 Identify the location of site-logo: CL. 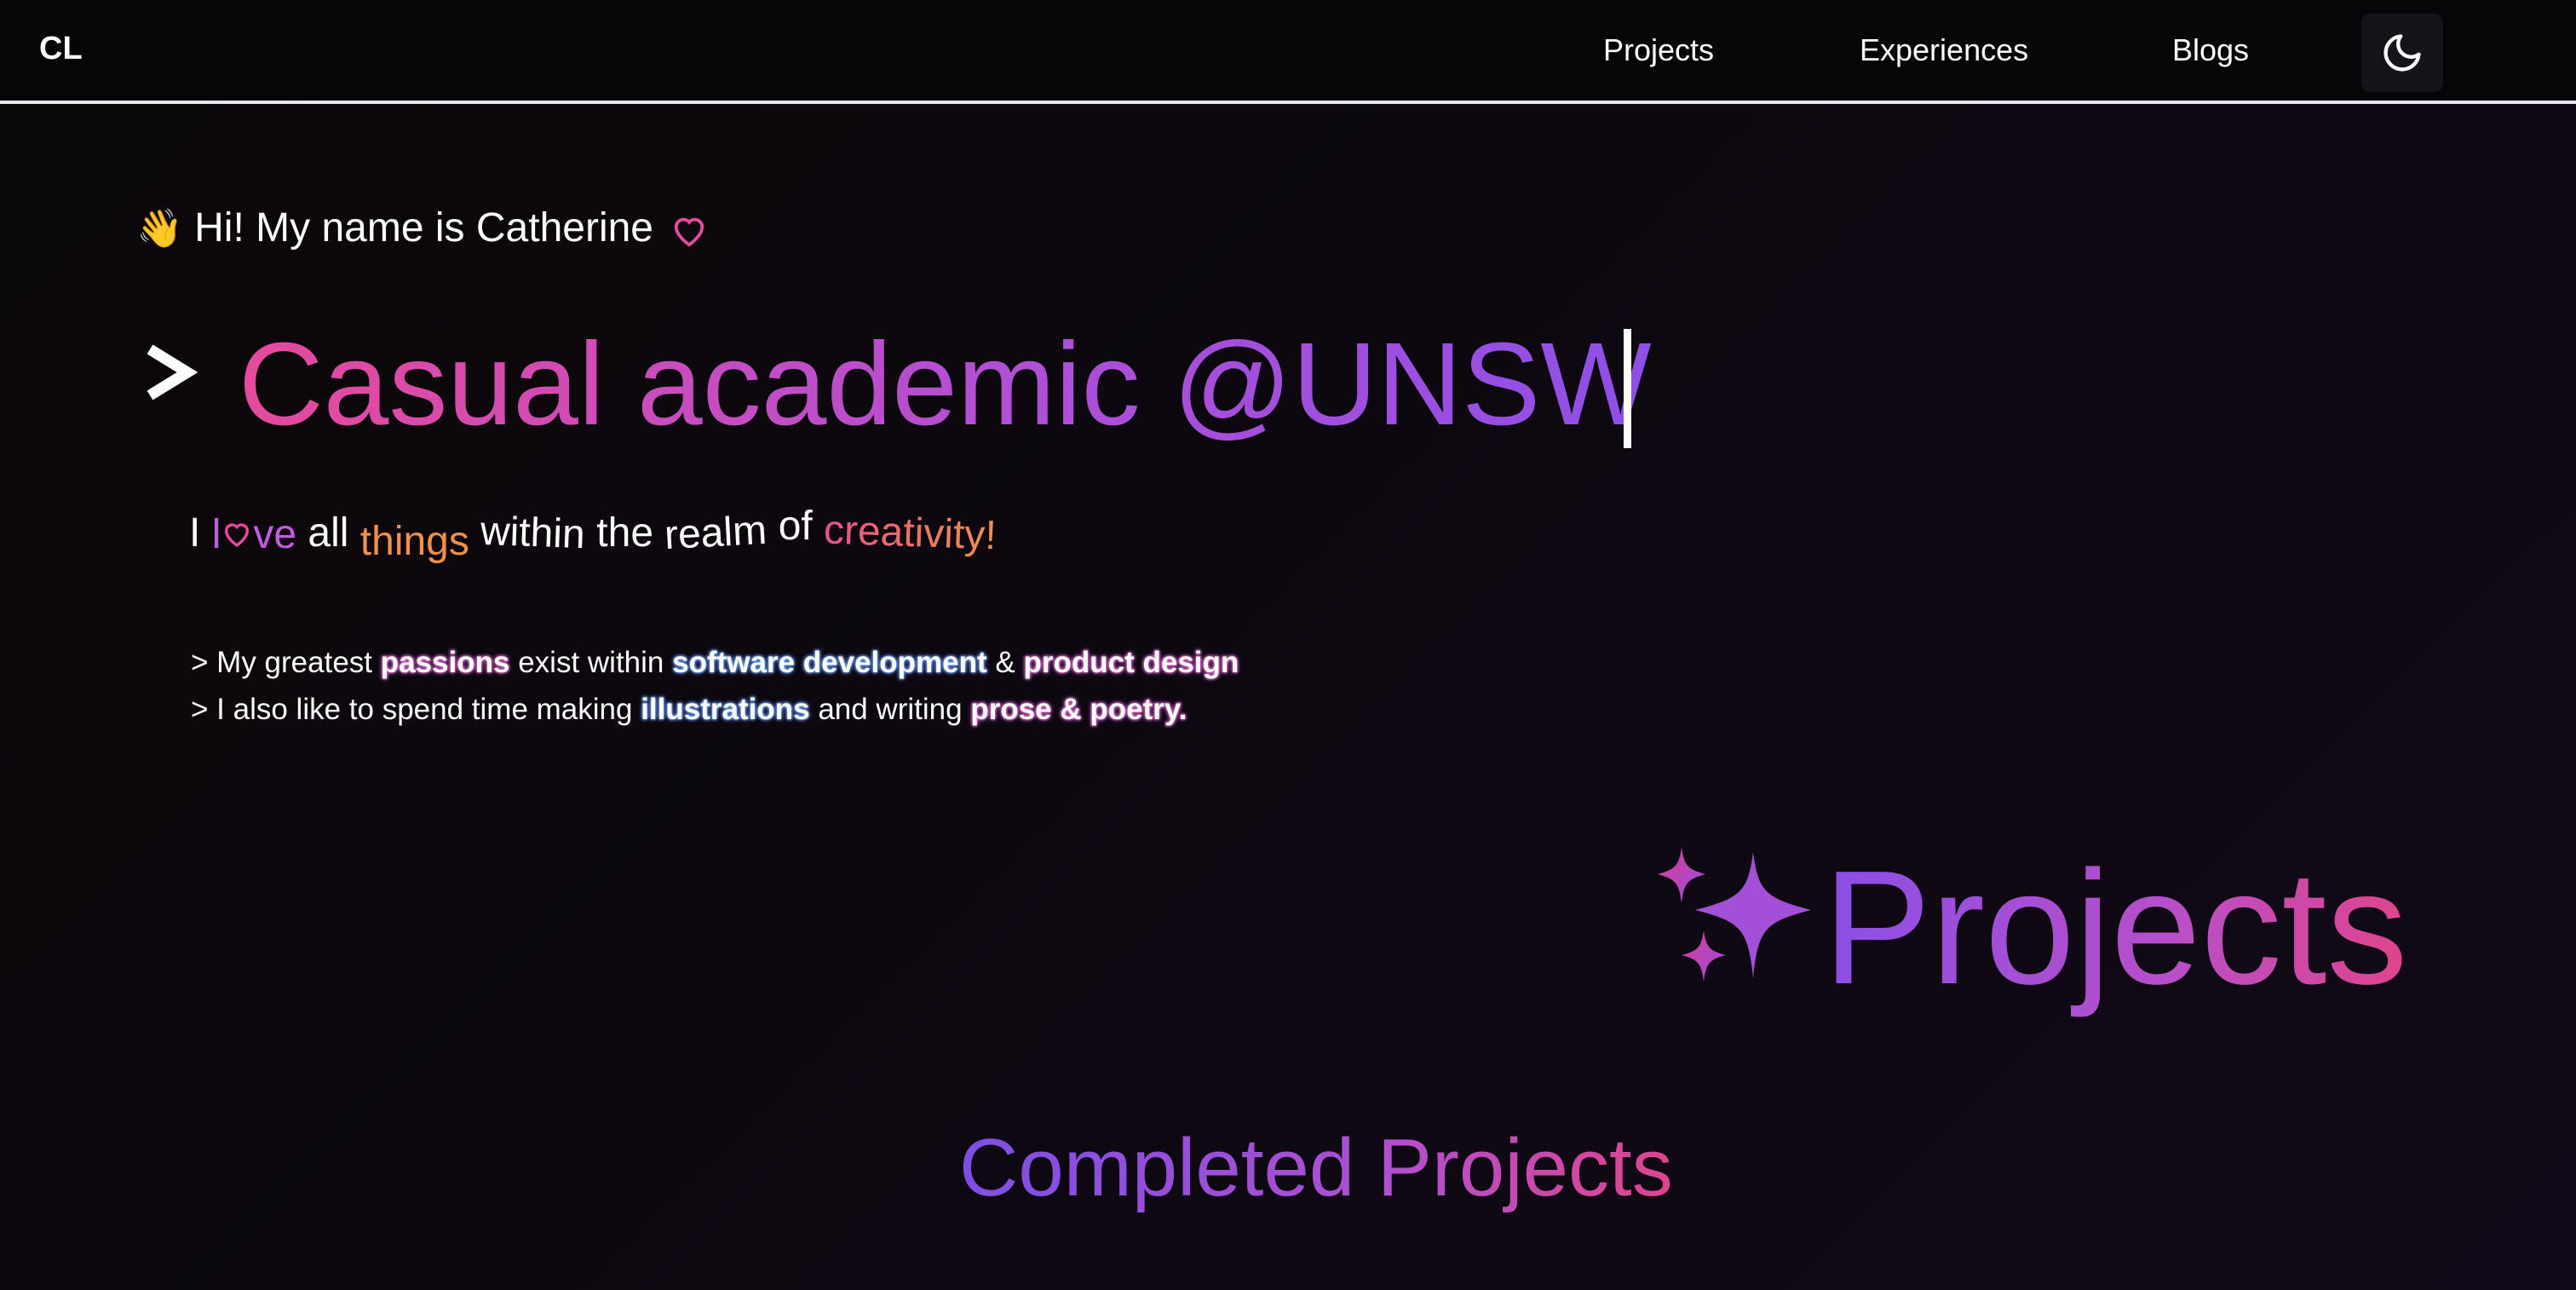
(61, 49).